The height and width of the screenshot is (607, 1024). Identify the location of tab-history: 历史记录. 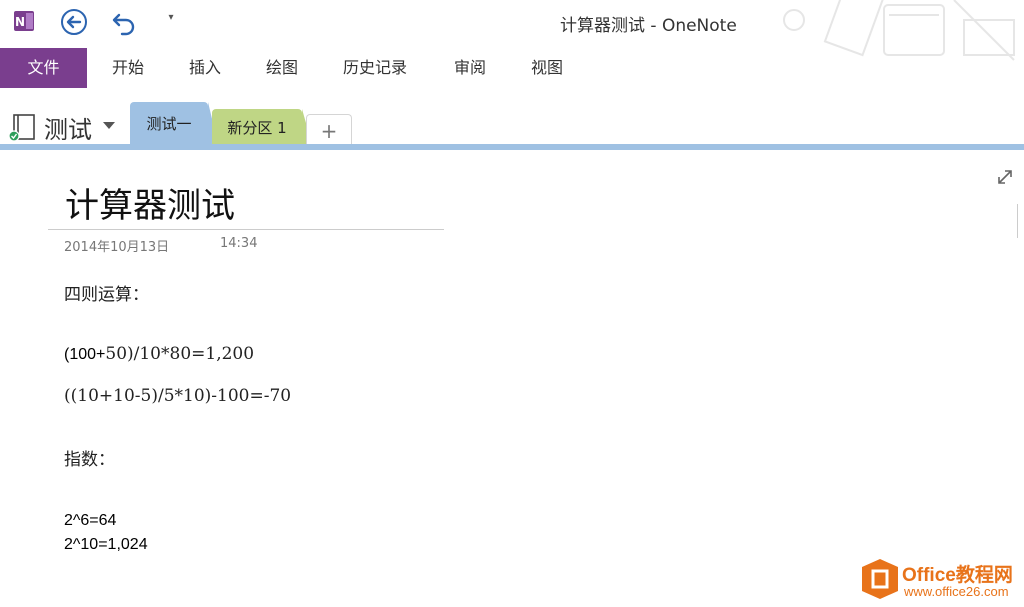
(375, 68).